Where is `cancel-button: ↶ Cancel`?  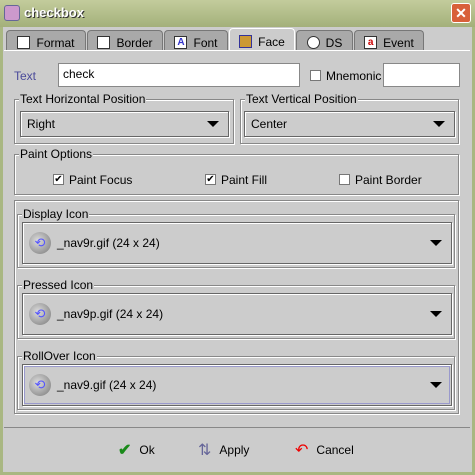
cancel-button: ↶ Cancel is located at coordinates (324, 450).